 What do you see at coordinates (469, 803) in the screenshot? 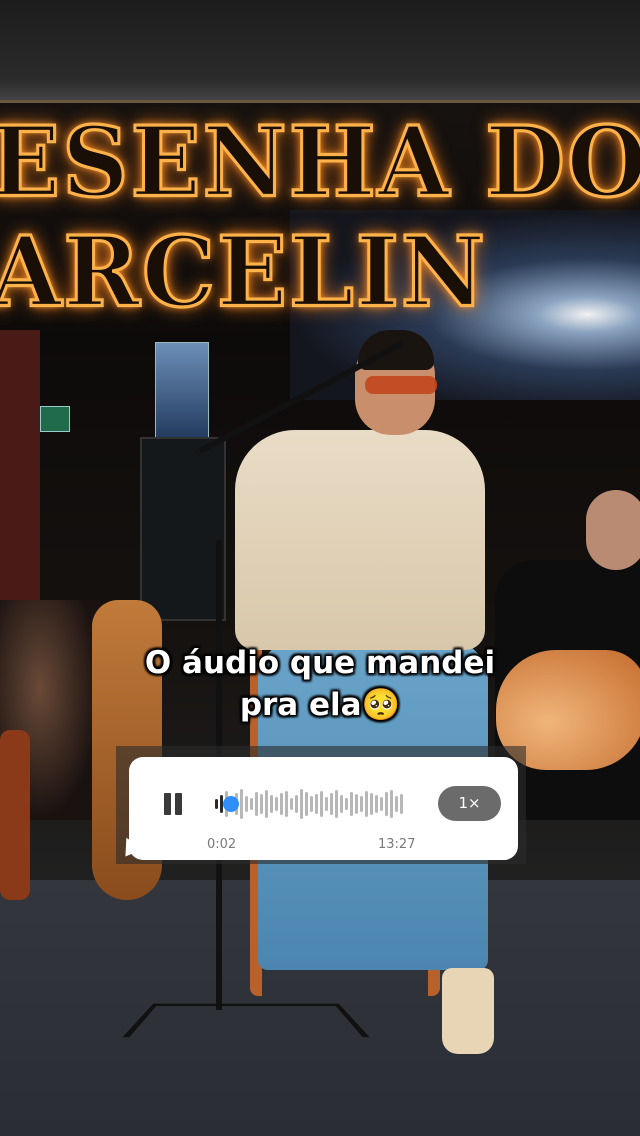
I see `playback-speed-button: 1×` at bounding box center [469, 803].